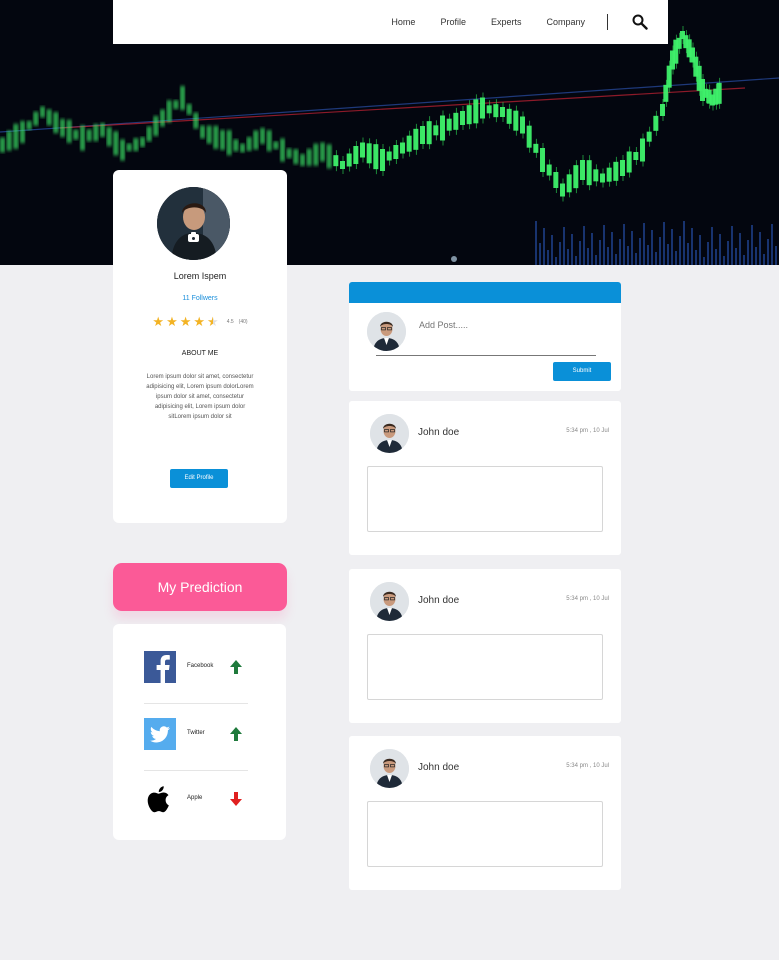 The width and height of the screenshot is (779, 960). What do you see at coordinates (565, 22) in the screenshot?
I see `nav-company: Company` at bounding box center [565, 22].